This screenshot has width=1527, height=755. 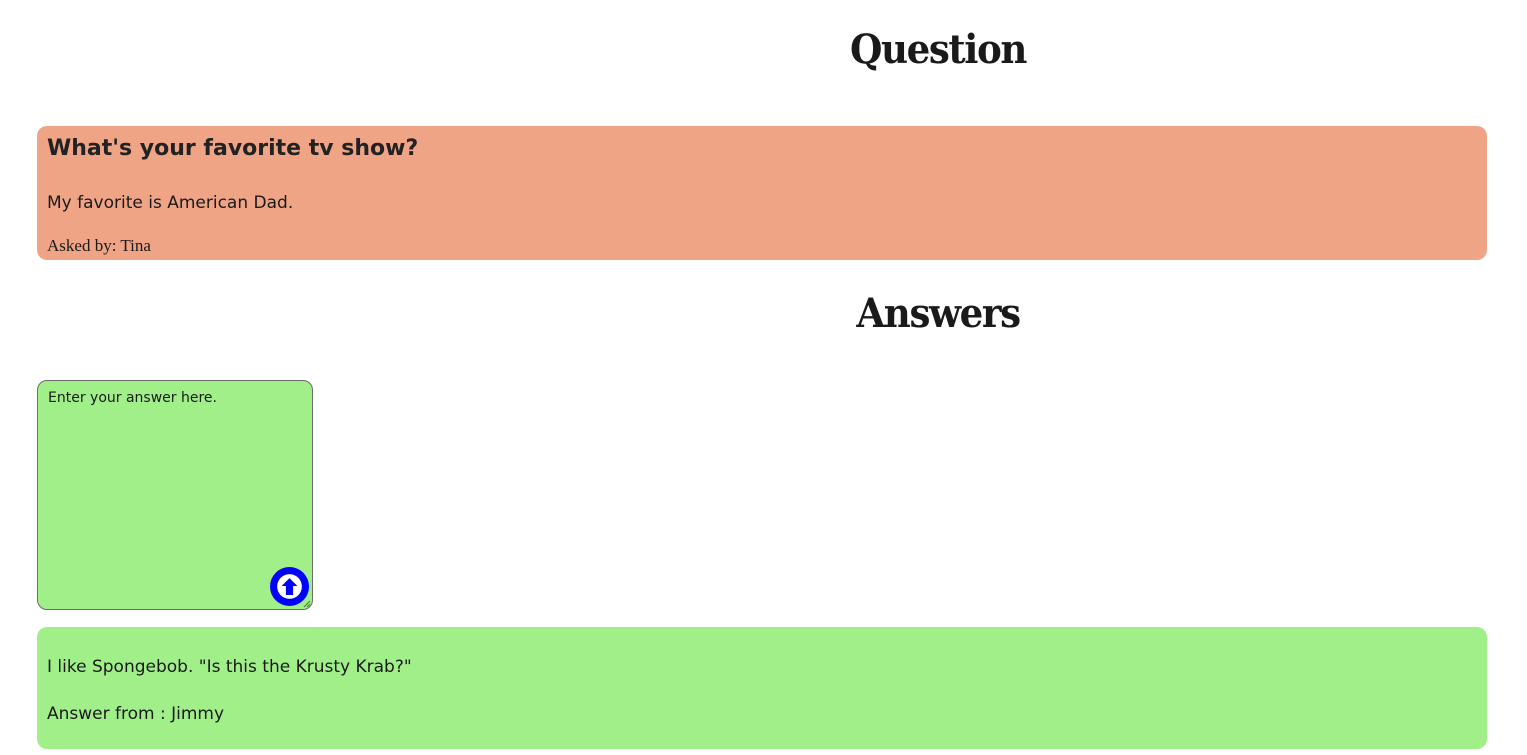 I want to click on answer-author: Jimmy, so click(x=198, y=714).